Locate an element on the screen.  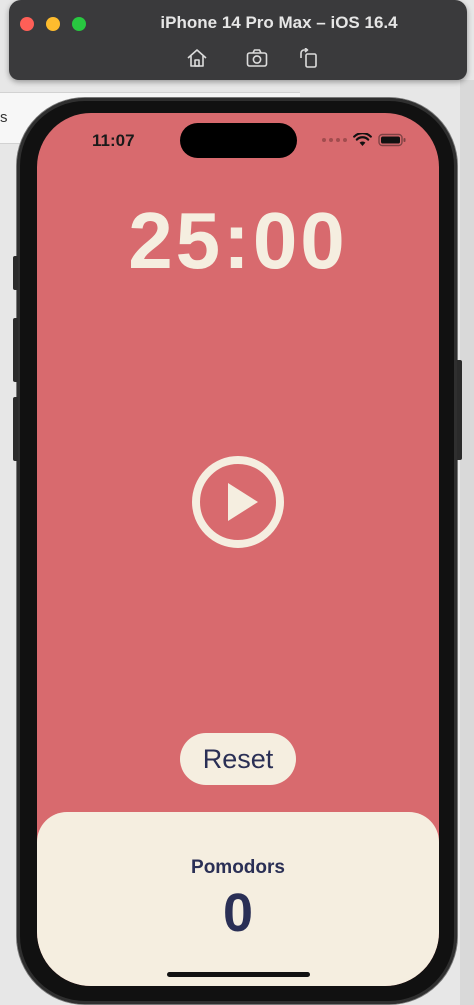
battery-icon is located at coordinates (392, 140).